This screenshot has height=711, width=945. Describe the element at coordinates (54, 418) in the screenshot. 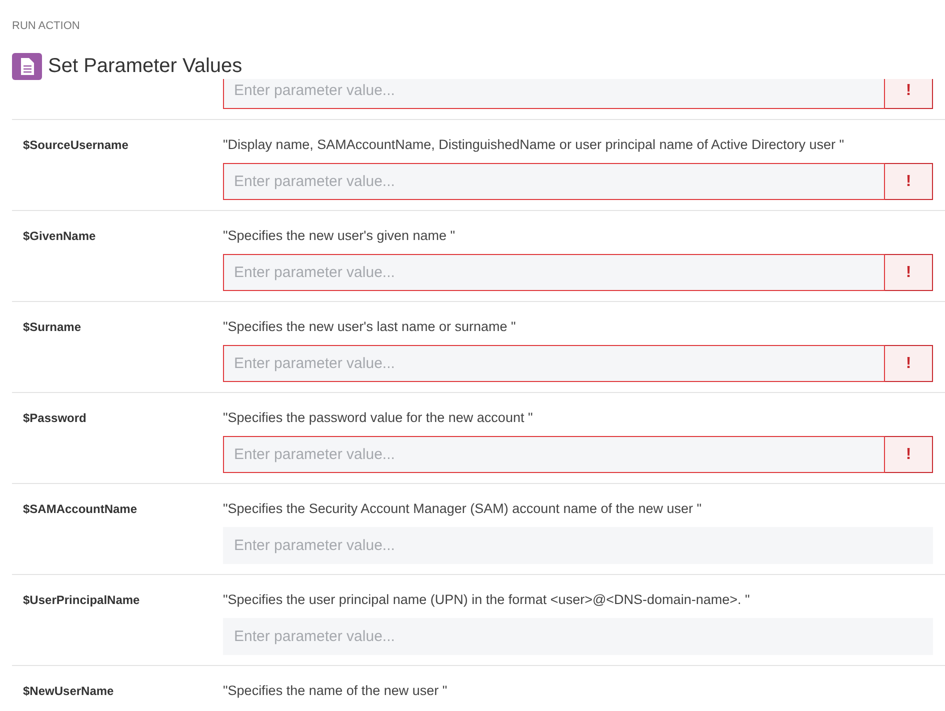

I see `parameter-name: $Password` at that location.